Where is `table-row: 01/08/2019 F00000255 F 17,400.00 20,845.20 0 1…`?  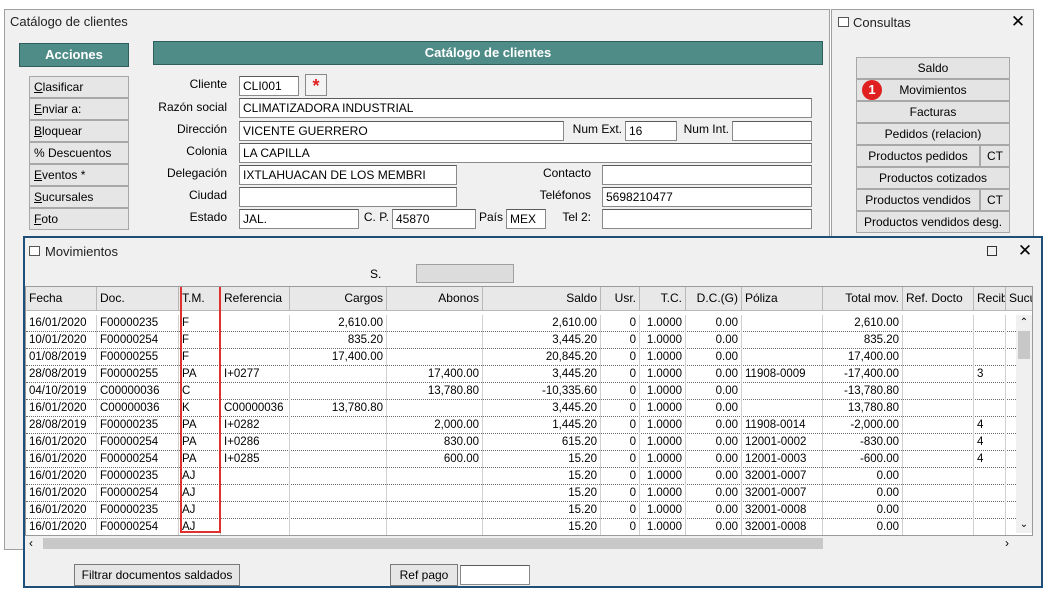 table-row: 01/08/2019 F00000255 F 17,400.00 20,845.20 0 1… is located at coordinates (521, 357).